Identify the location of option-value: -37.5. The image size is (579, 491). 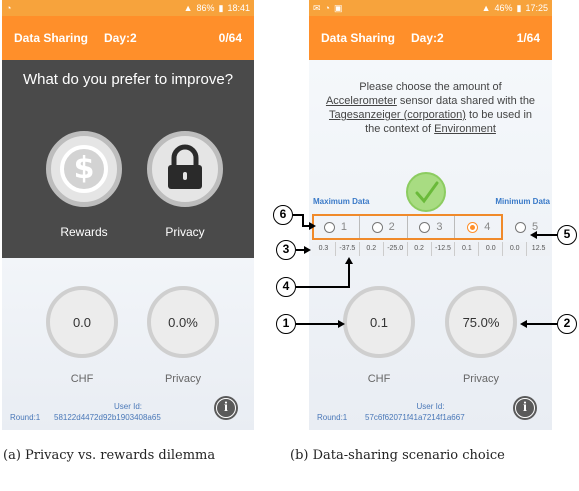
(348, 249).